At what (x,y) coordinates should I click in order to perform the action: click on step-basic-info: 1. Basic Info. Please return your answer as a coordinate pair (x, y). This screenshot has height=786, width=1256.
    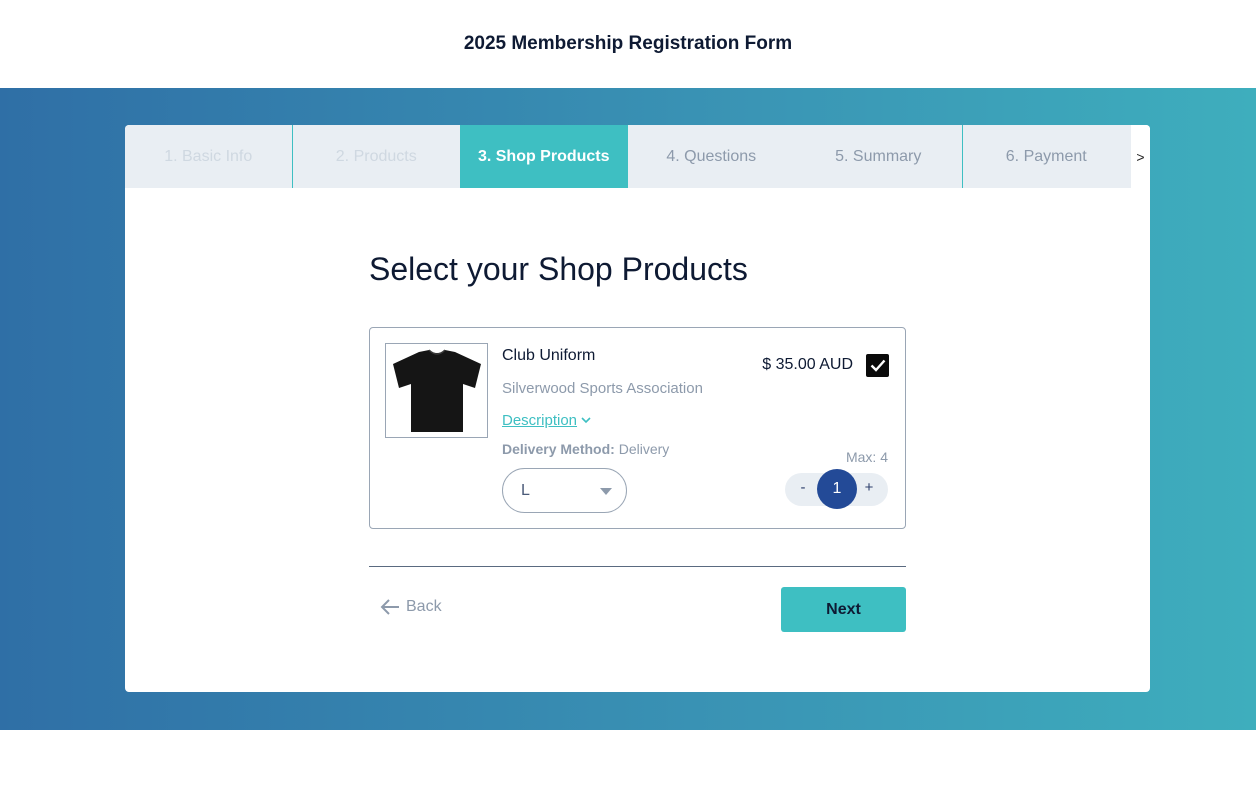
    Looking at the image, I should click on (209, 156).